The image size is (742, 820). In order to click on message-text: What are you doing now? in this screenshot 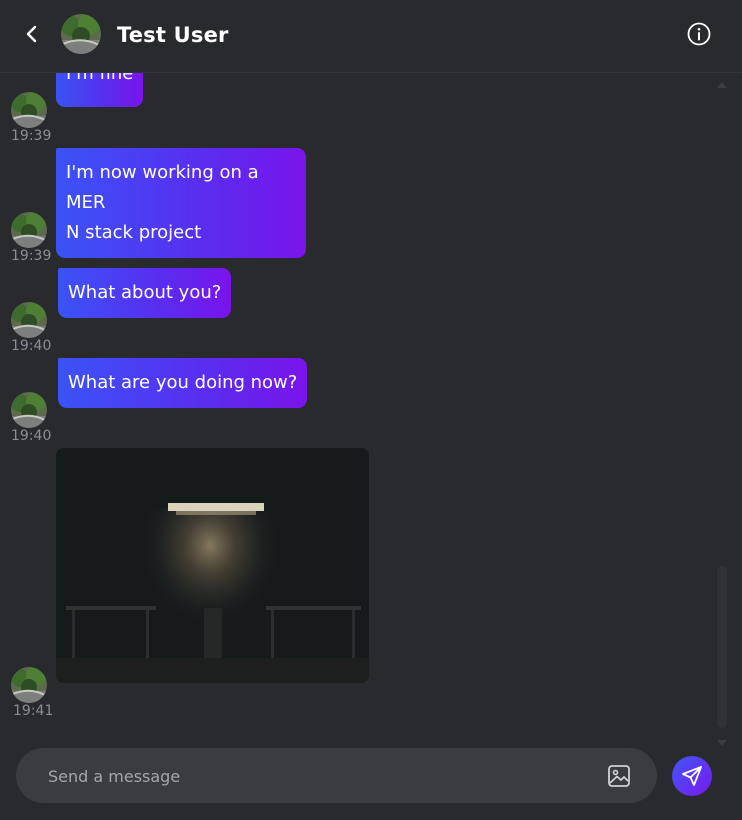, I will do `click(183, 382)`.